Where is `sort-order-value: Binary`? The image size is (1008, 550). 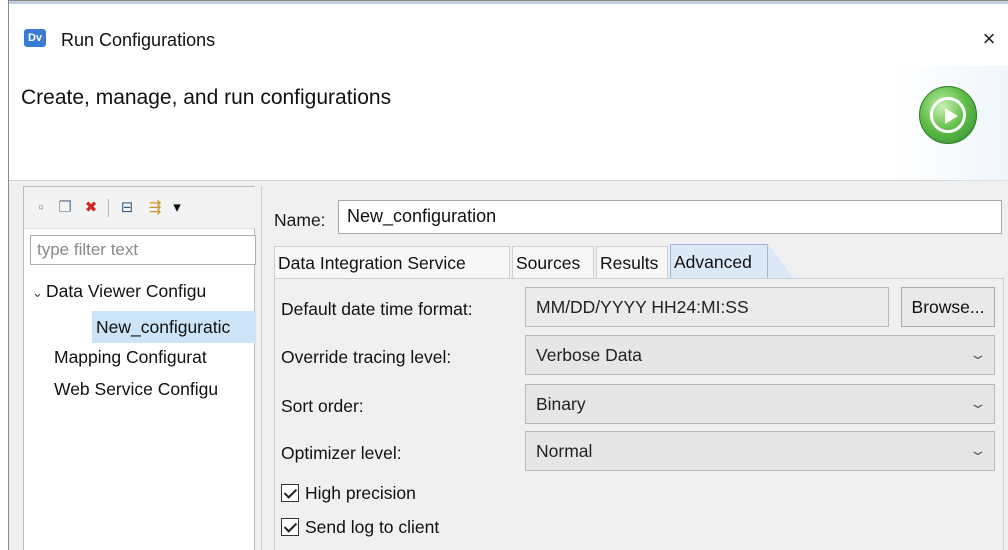 sort-order-value: Binary is located at coordinates (561, 404).